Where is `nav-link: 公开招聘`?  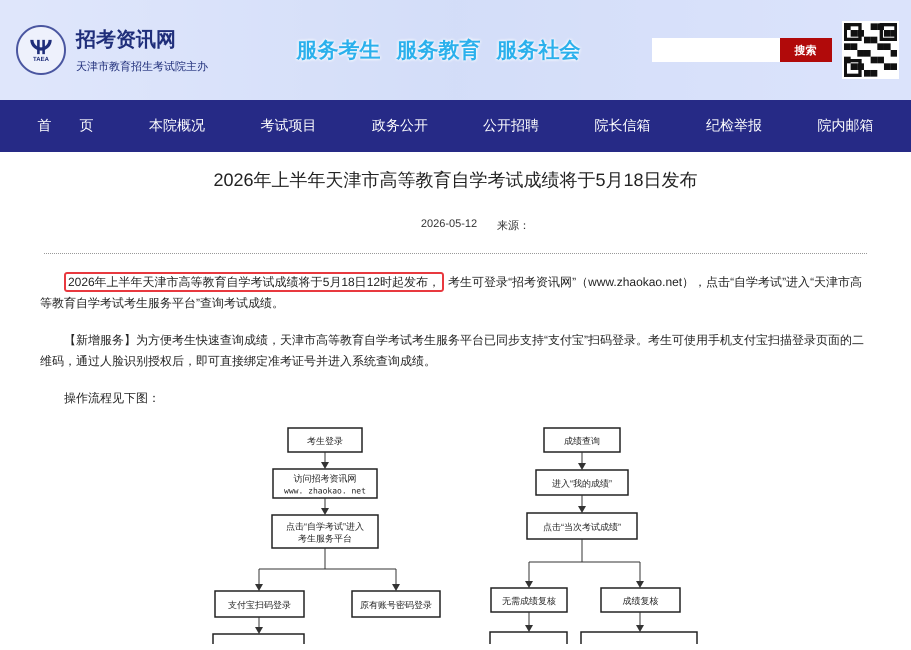 nav-link: 公开招聘 is located at coordinates (511, 126).